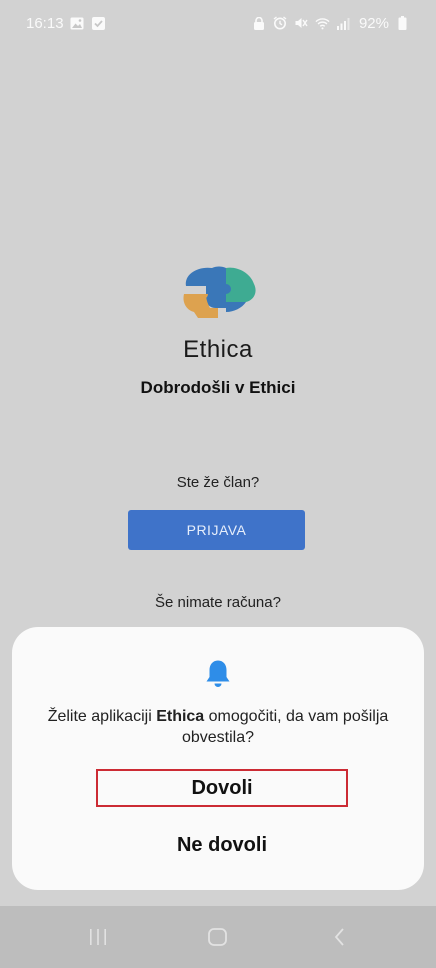  What do you see at coordinates (373, 23) in the screenshot?
I see `battery-percentage: 92%` at bounding box center [373, 23].